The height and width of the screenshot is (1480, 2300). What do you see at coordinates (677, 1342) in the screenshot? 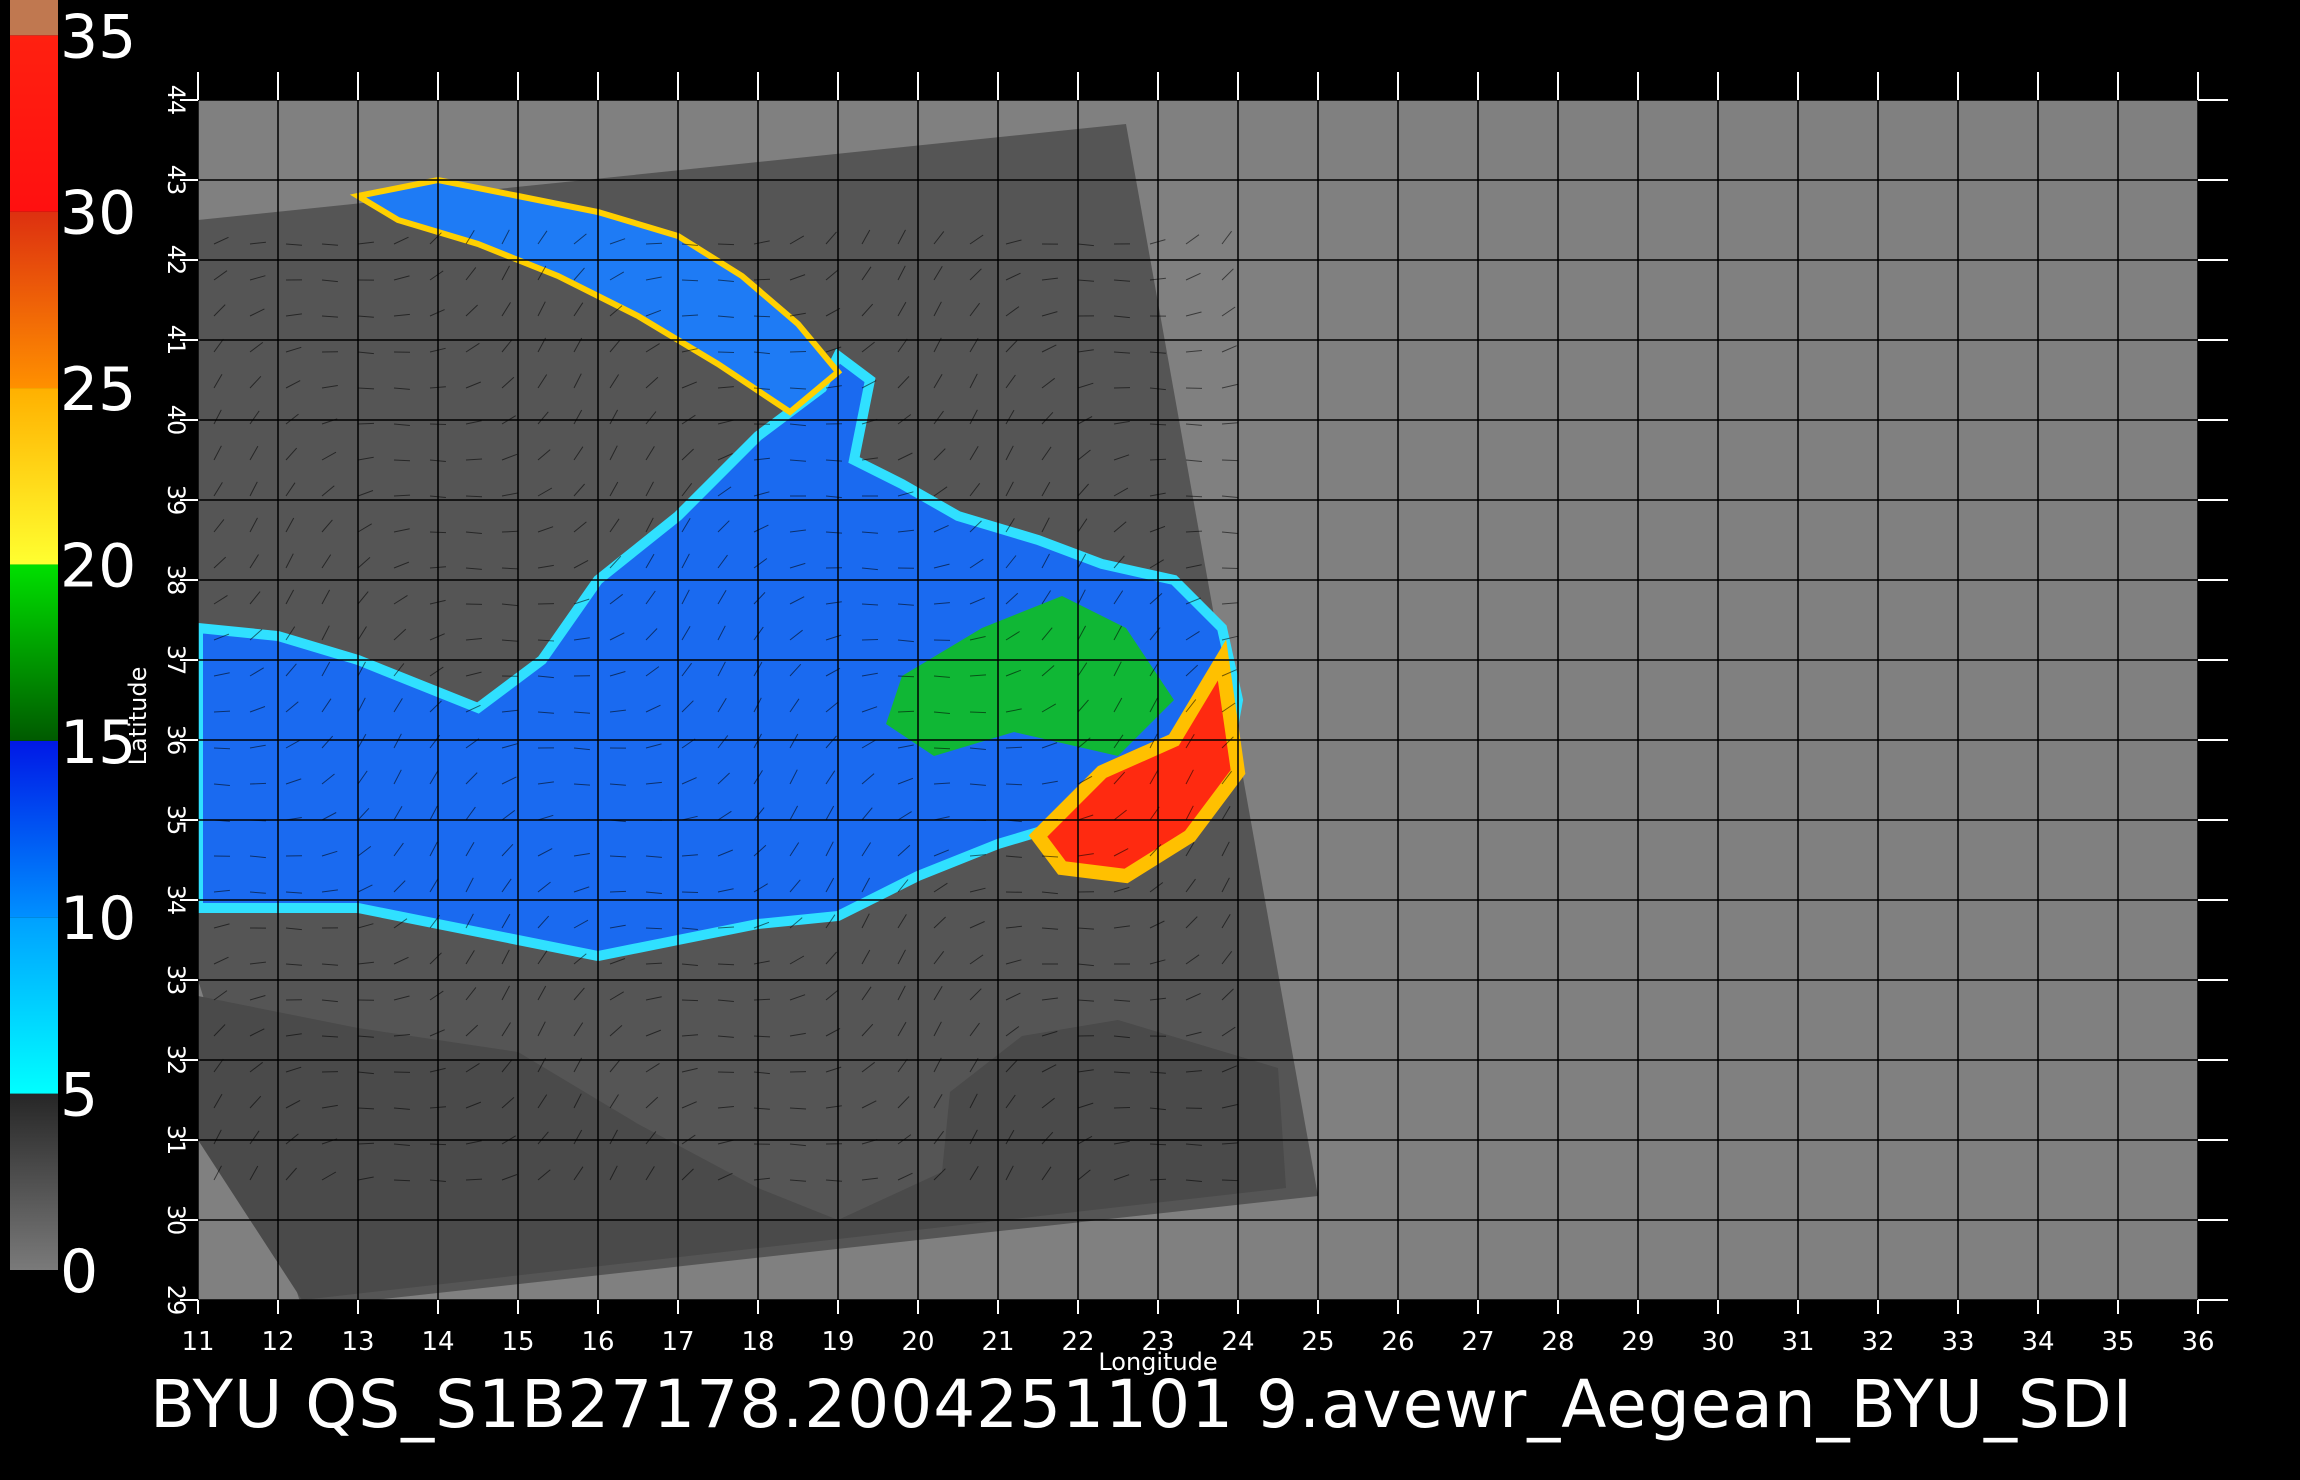
I see `x-tick-label-17: 17` at bounding box center [677, 1342].